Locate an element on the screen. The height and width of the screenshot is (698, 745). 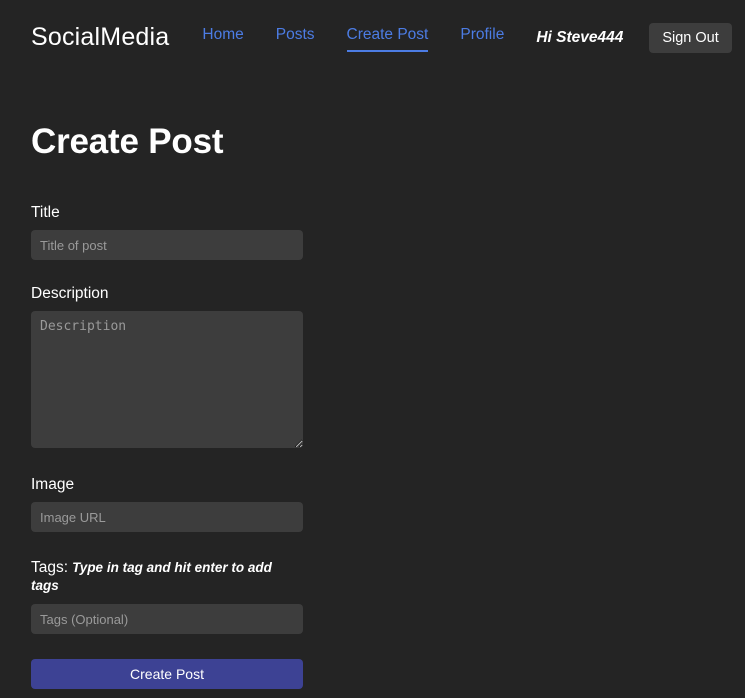
tags-label: Tags: is located at coordinates (50, 567).